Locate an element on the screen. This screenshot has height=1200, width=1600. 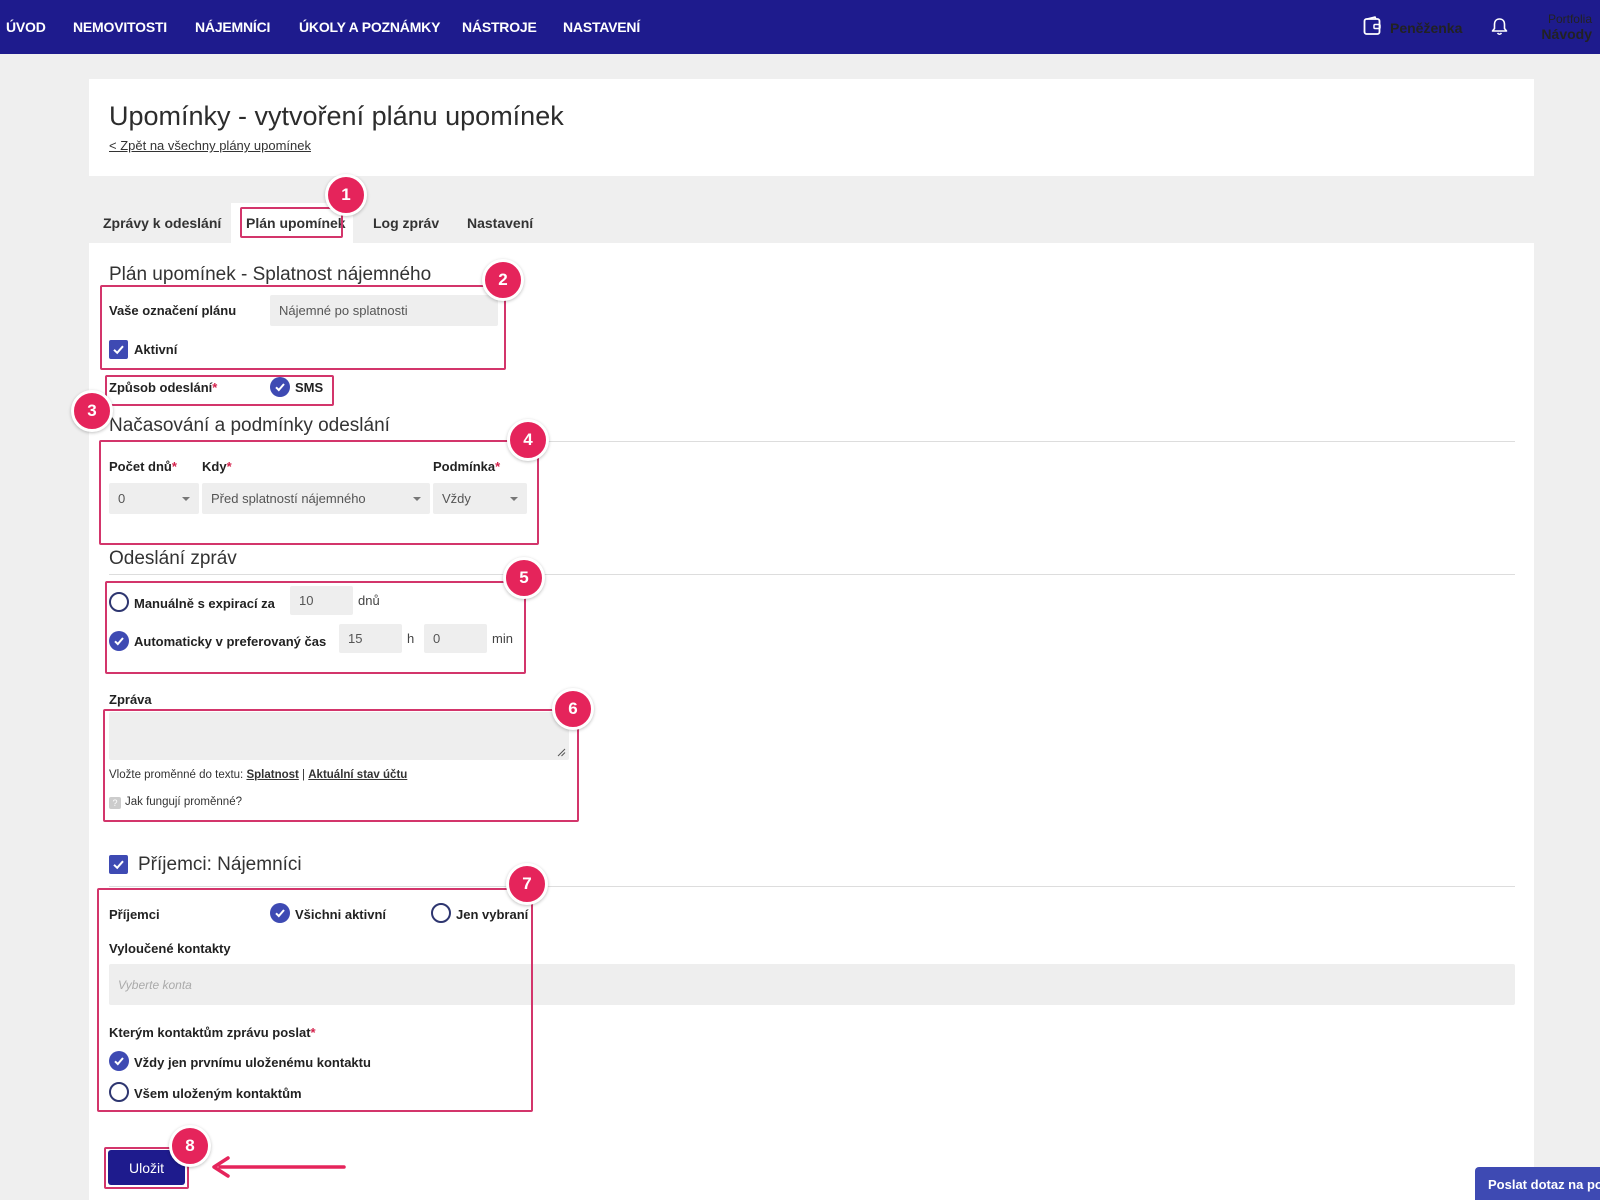
which-contacts-label: Kterým kontaktům zprávu poslat* is located at coordinates (212, 1032).